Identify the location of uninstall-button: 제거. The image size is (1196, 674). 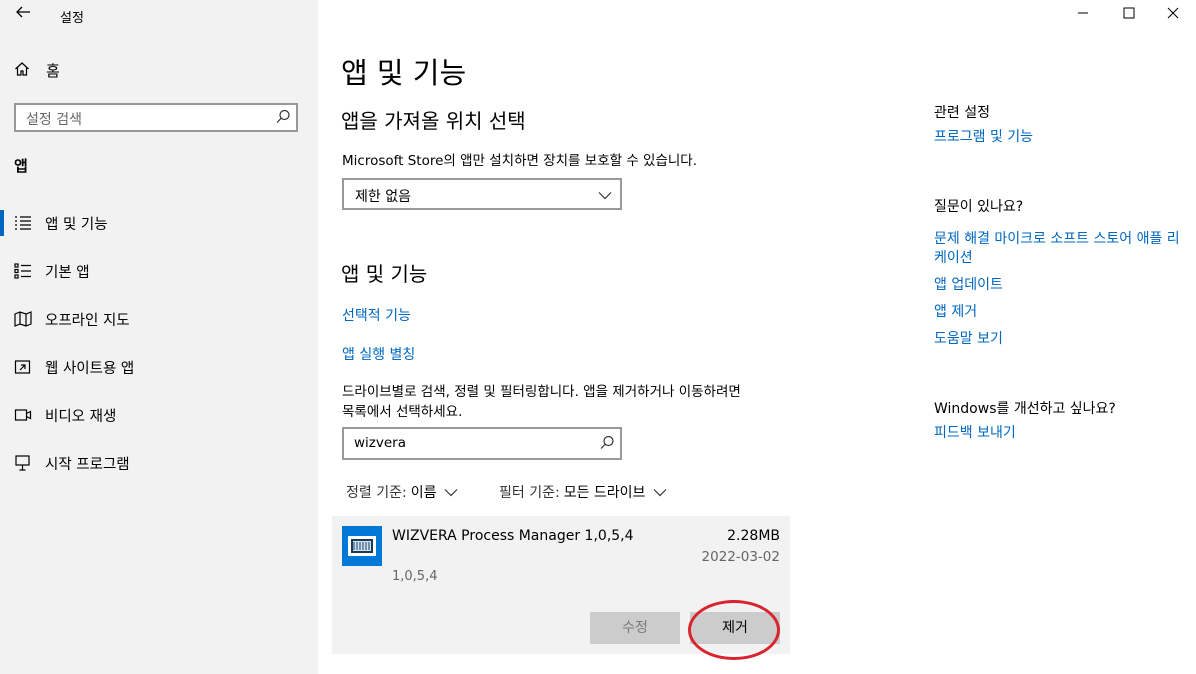
(735, 628).